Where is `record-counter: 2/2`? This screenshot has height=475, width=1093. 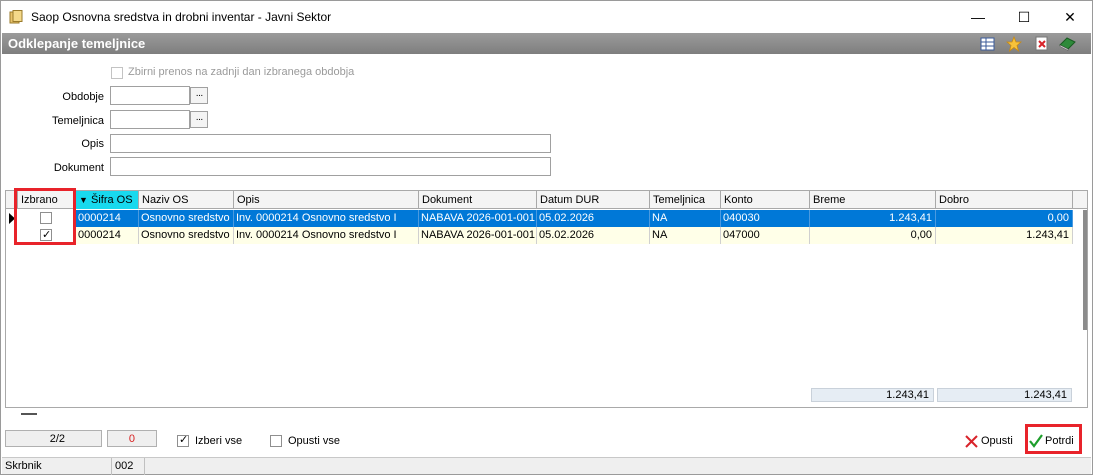 record-counter: 2/2 is located at coordinates (53, 438).